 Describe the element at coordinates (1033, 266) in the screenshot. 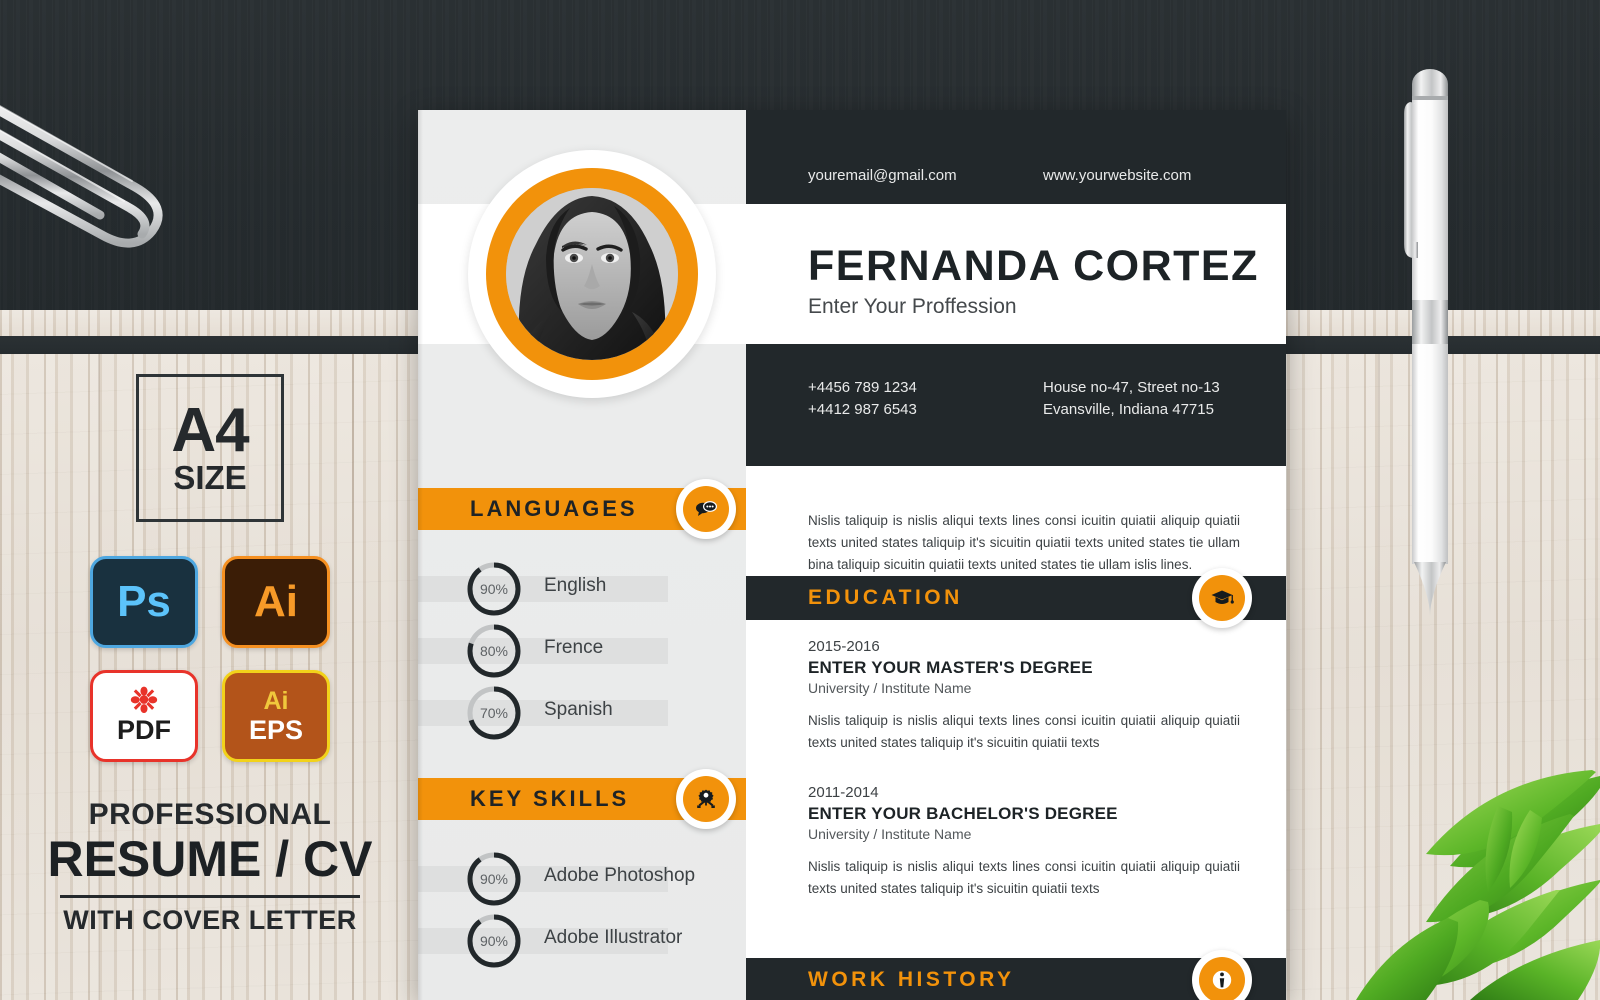

I see `page-title: FERNANDA CORTEZ` at that location.